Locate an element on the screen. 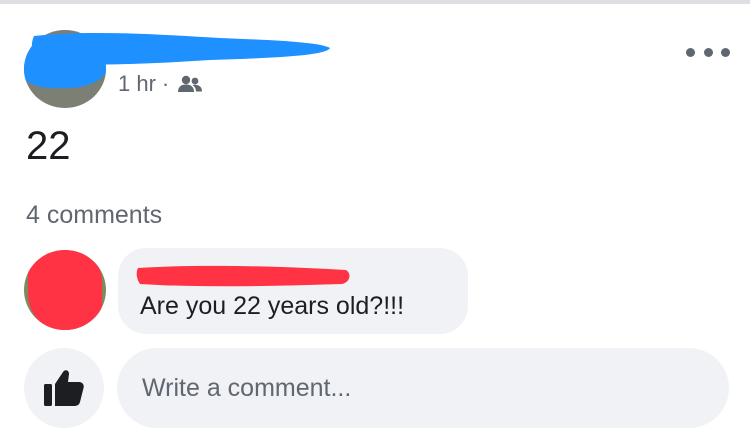 This screenshot has height=433, width=750. post-meta: 1 hr · is located at coordinates (160, 84).